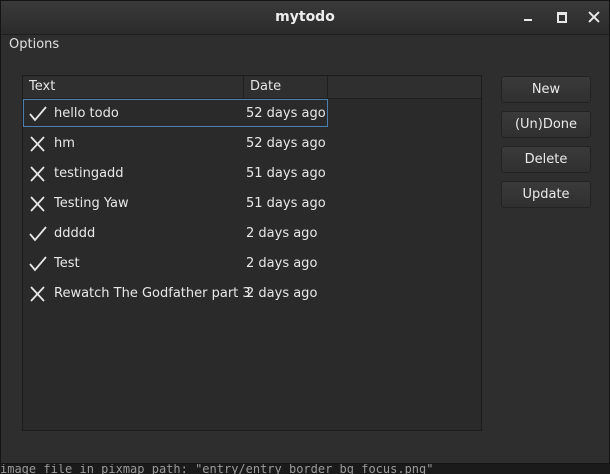 The height and width of the screenshot is (474, 610). I want to click on new-button: New, so click(546, 89).